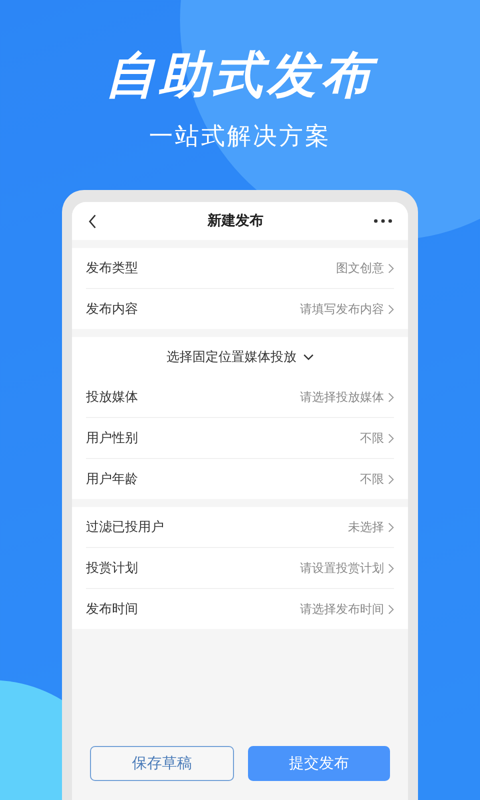 The image size is (480, 800). What do you see at coordinates (360, 268) in the screenshot?
I see `row-value: 图文创意` at bounding box center [360, 268].